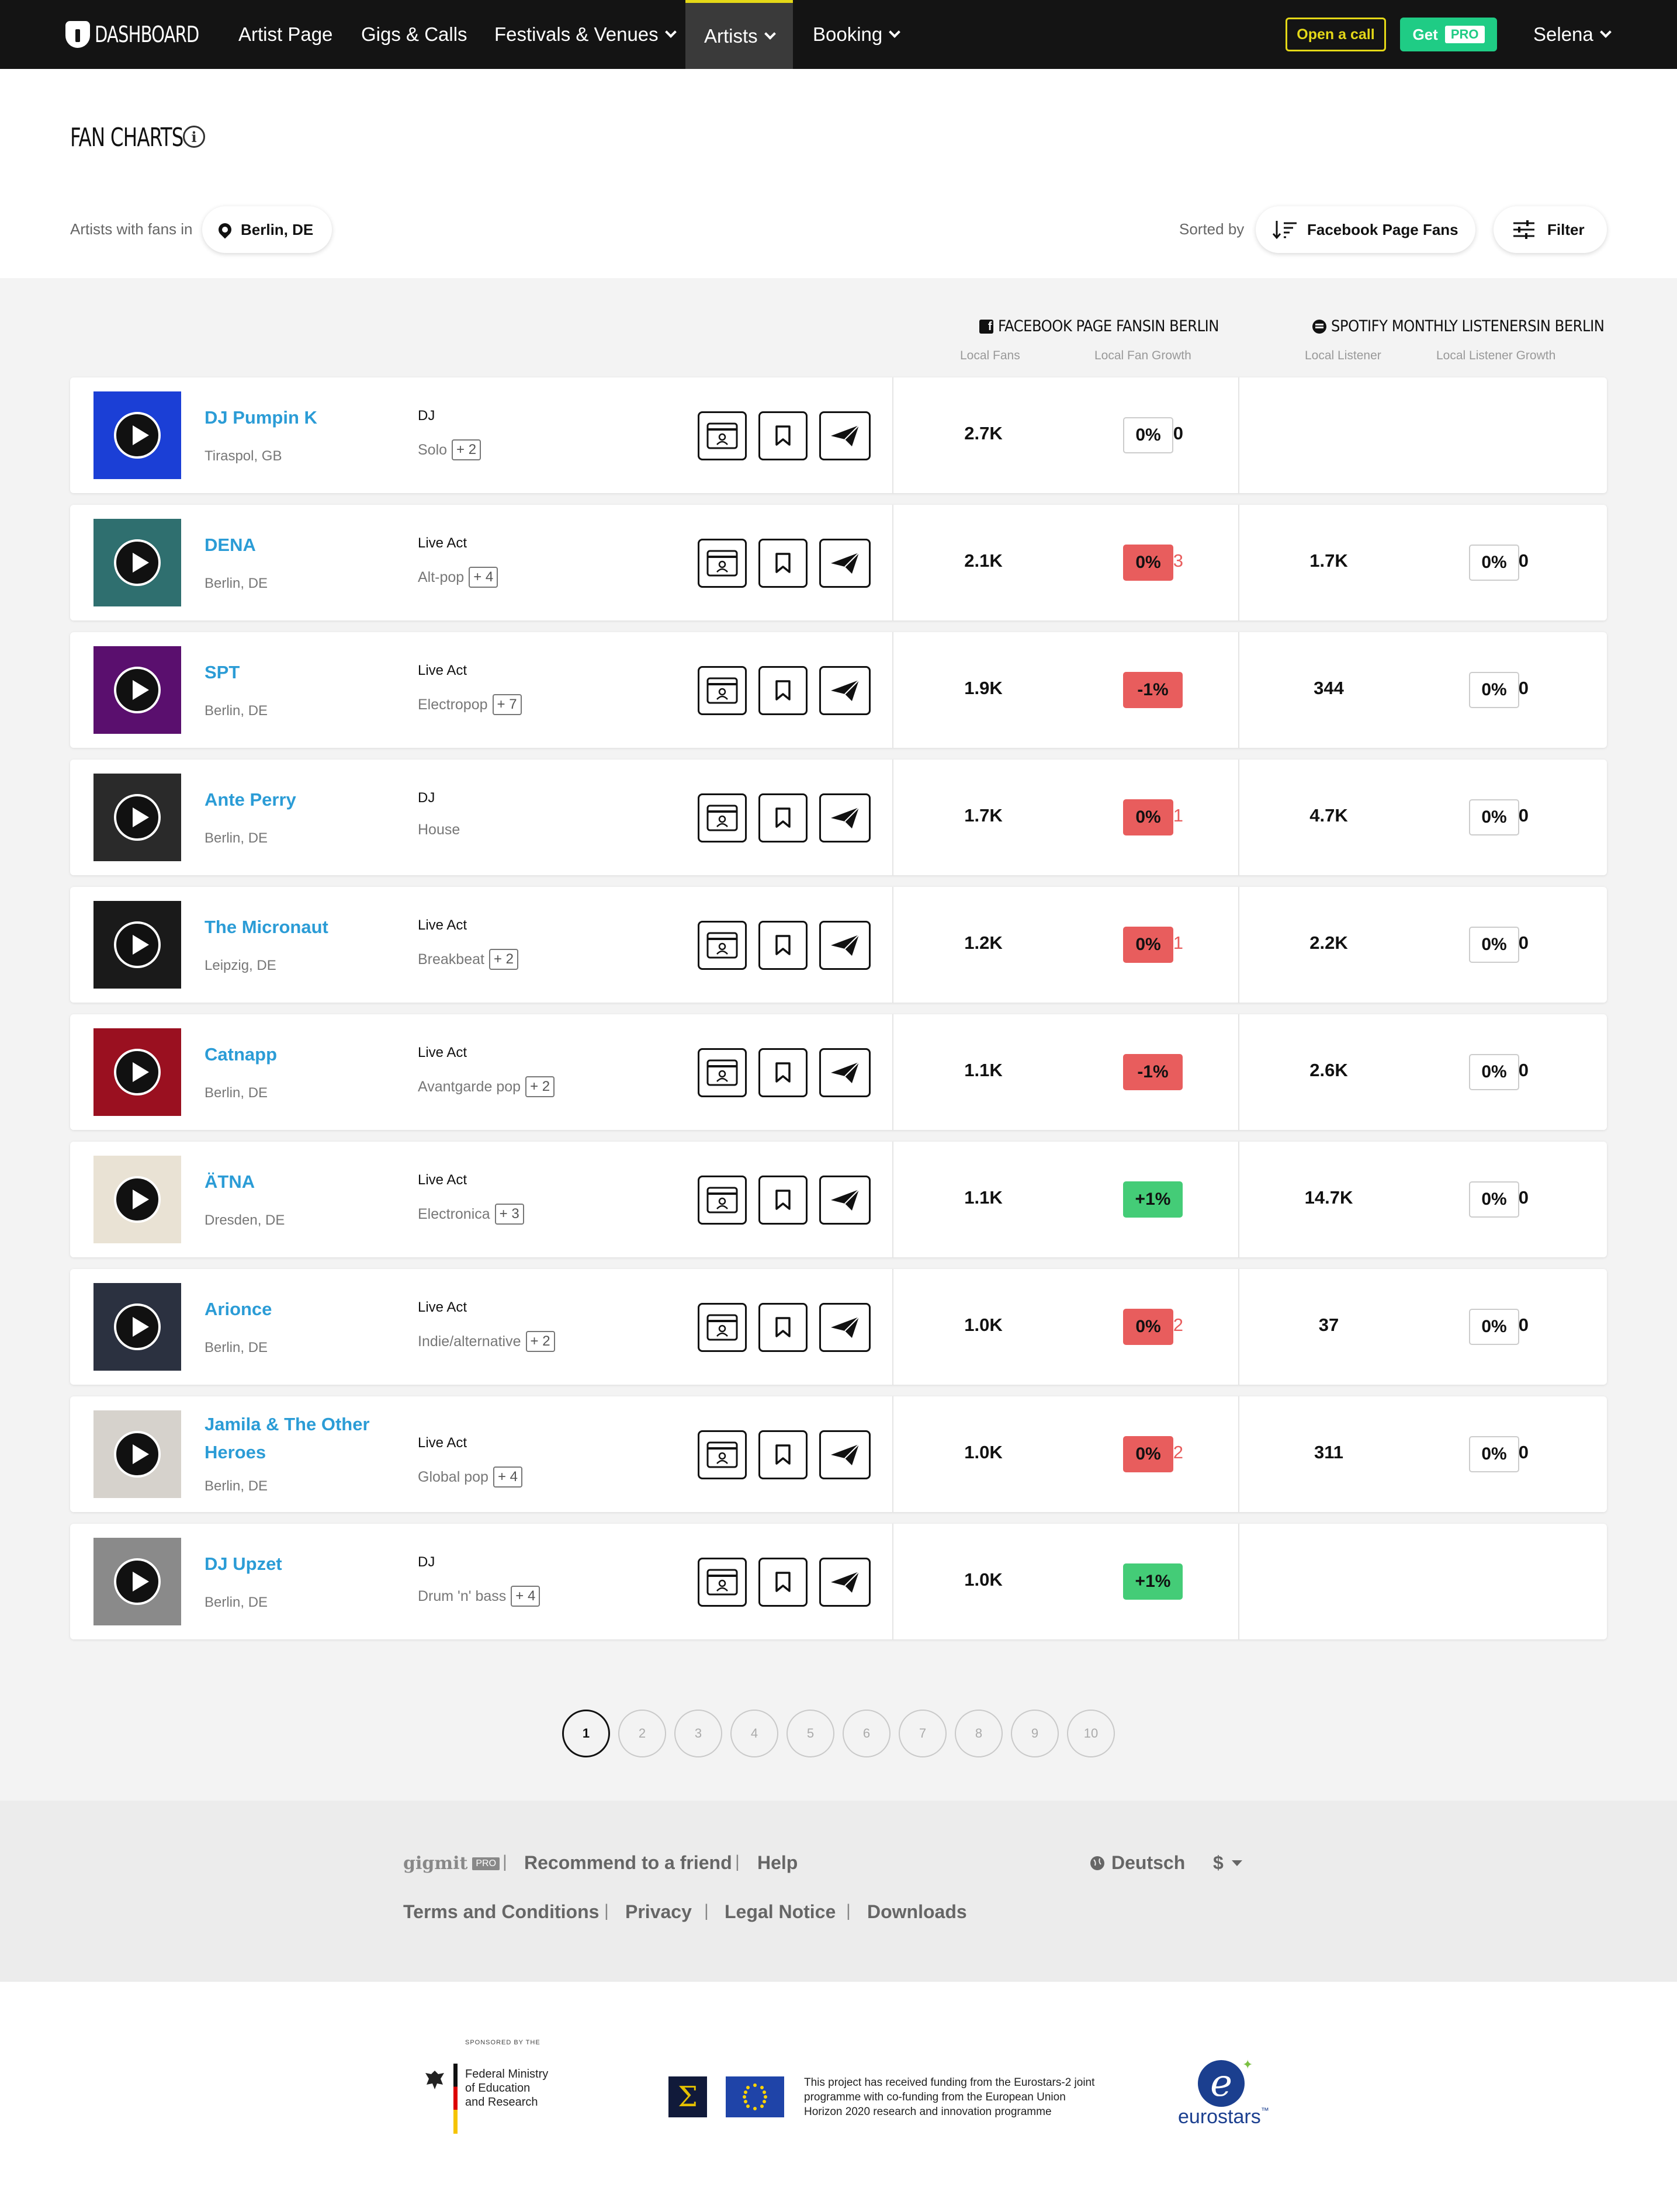 The image size is (1677, 2212). Describe the element at coordinates (507, 704) in the screenshot. I see `more-genres-badge: + 7` at that location.